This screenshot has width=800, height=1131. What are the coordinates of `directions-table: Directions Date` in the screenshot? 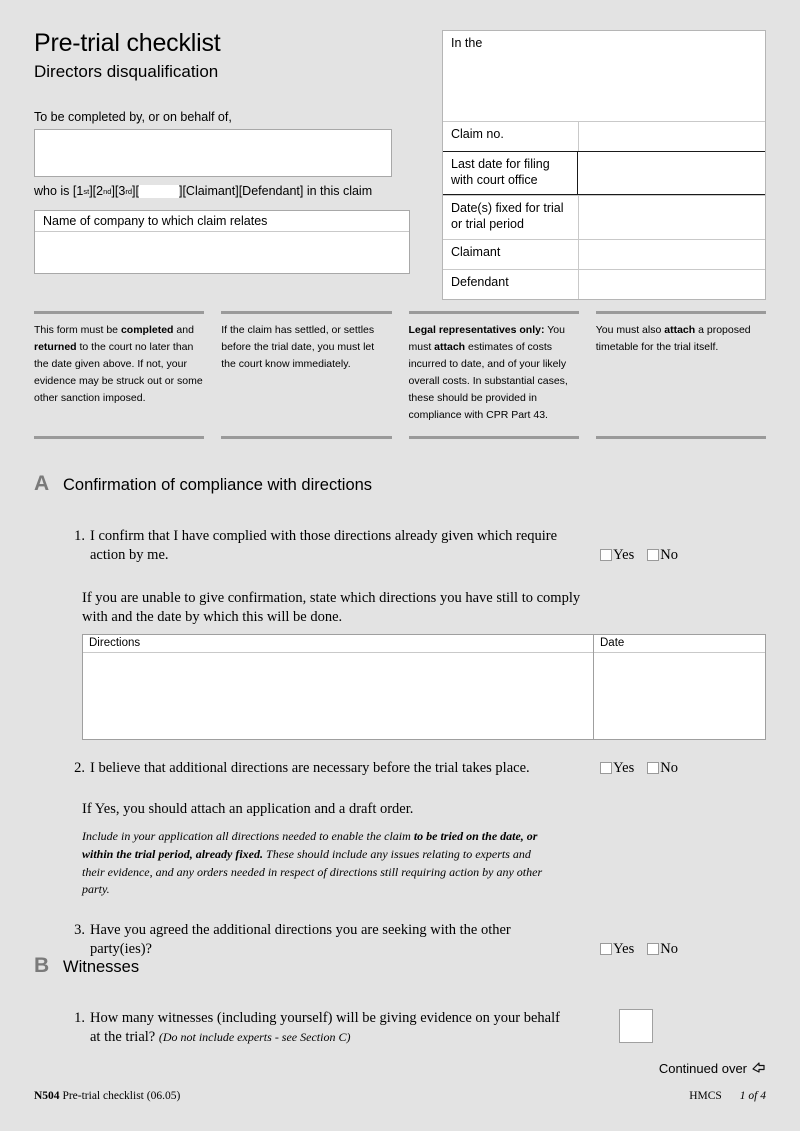 It's located at (424, 686).